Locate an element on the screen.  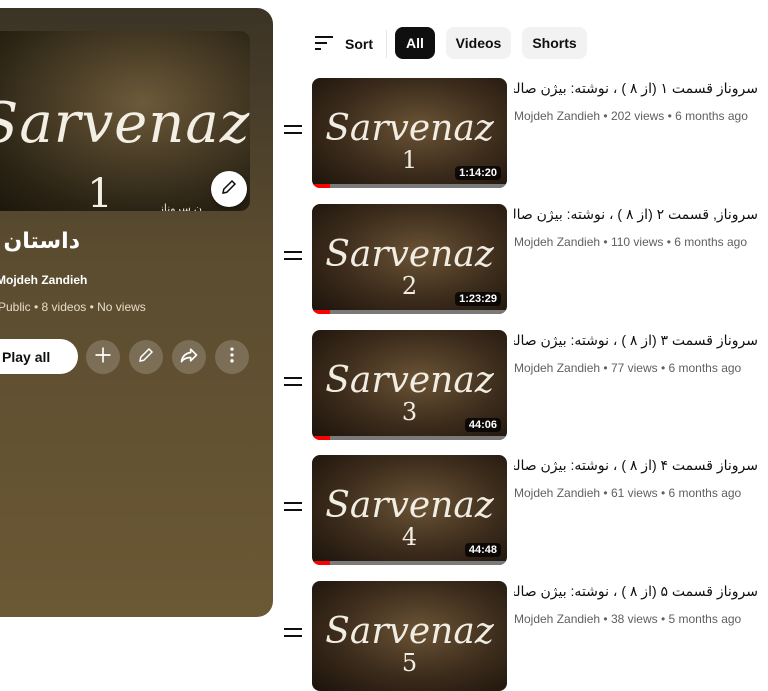
edit-playlist-button is located at coordinates (146, 357).